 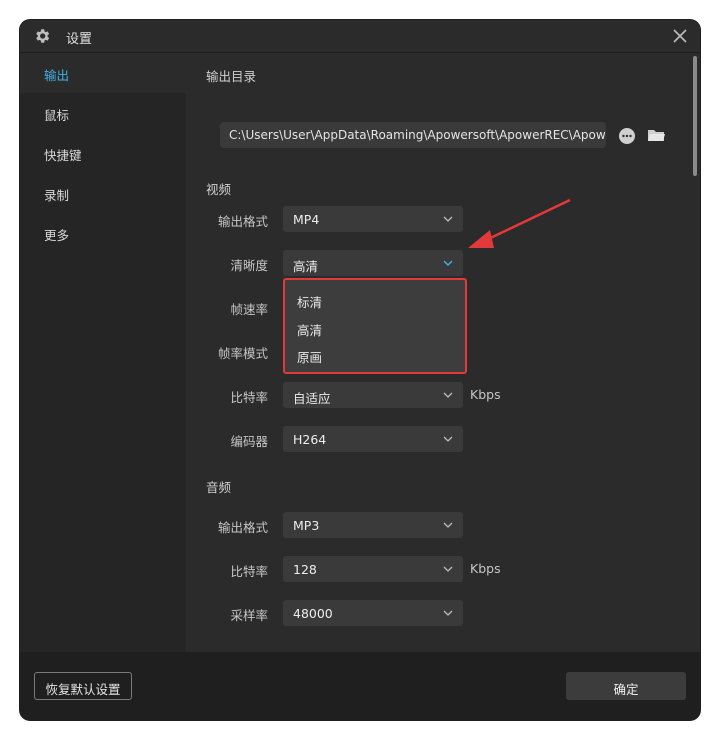 What do you see at coordinates (310, 330) in the screenshot?
I see `quality-option-label: 高清` at bounding box center [310, 330].